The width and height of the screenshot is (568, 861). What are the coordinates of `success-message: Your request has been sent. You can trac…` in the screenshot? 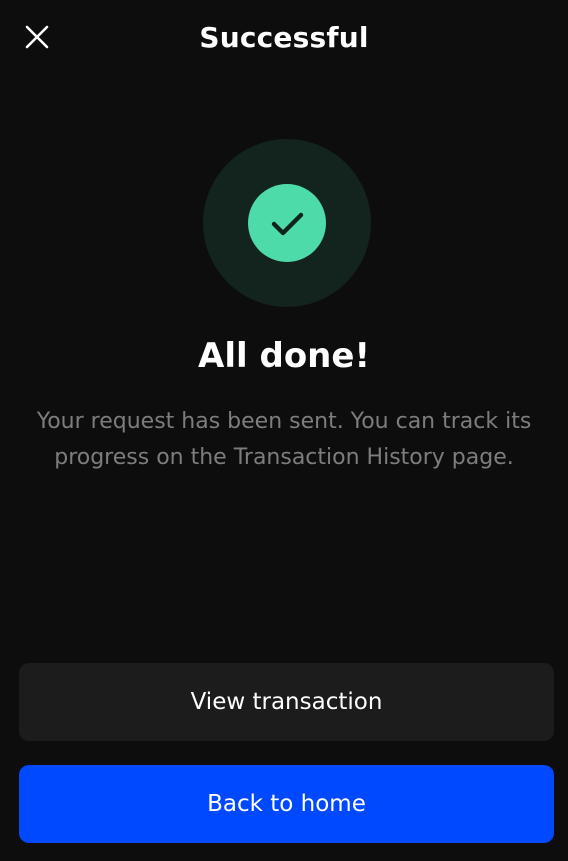 It's located at (284, 439).